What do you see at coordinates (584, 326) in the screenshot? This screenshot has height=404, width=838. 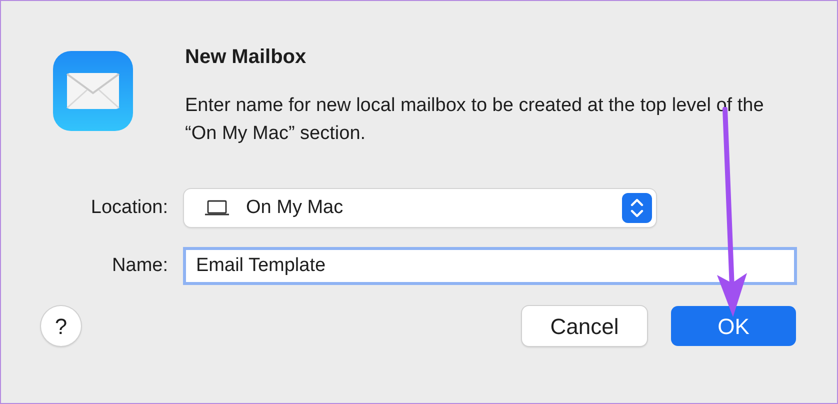 I see `cancel-button: Cancel` at bounding box center [584, 326].